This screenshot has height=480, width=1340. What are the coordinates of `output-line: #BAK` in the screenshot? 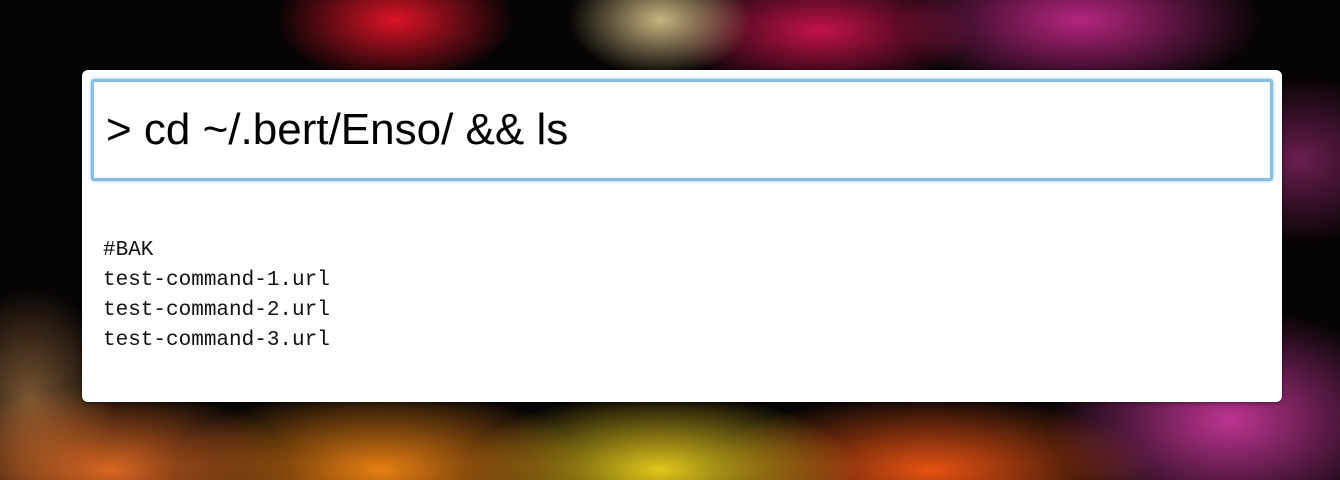 It's located at (128, 250).